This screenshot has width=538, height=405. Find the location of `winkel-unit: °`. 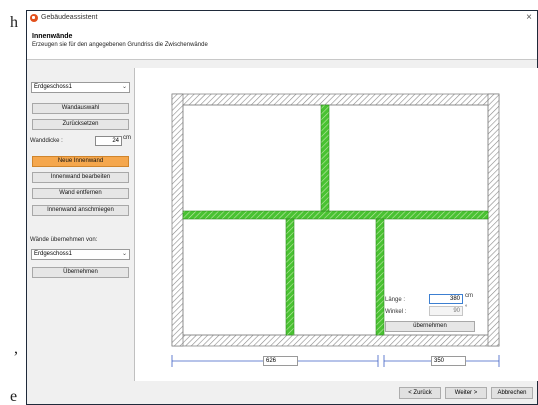

winkel-unit: ° is located at coordinates (466, 308).